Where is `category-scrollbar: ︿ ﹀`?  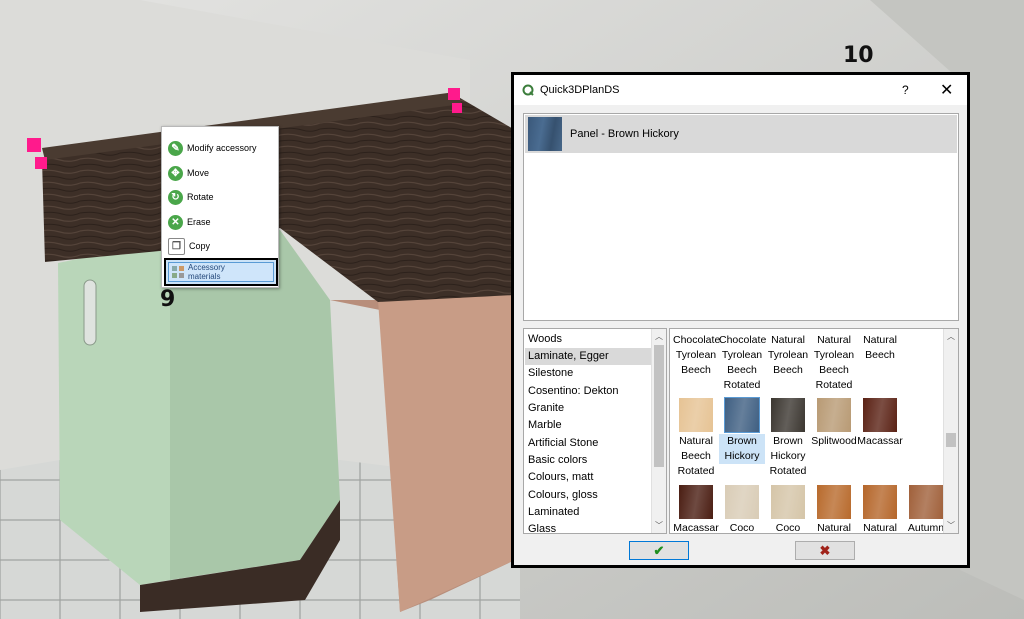 category-scrollbar: ︿ ﹀ is located at coordinates (658, 431).